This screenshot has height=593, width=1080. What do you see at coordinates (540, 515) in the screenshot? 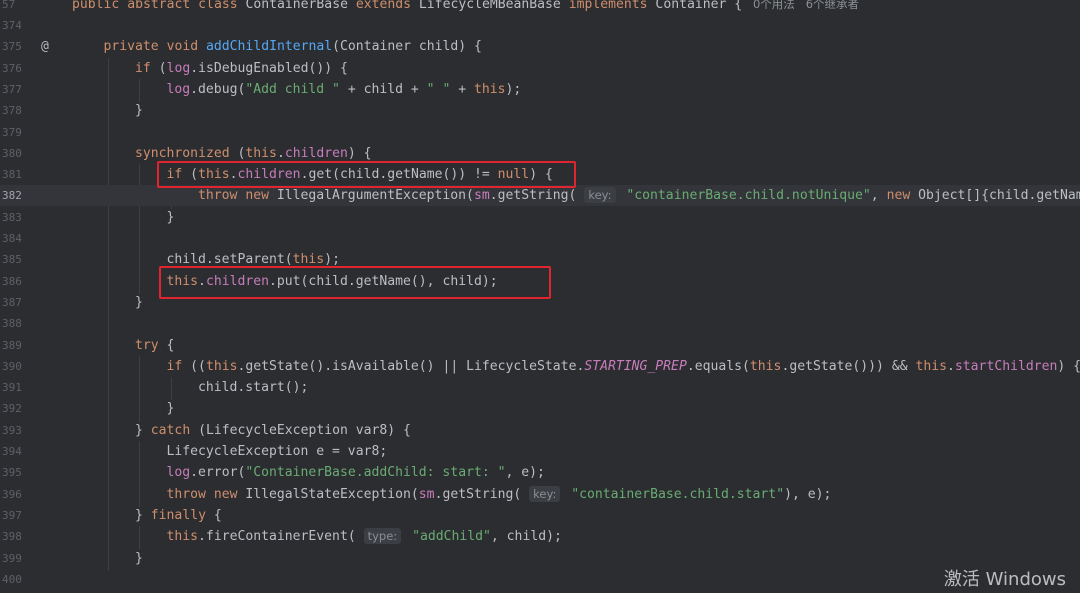
I see `code-line: 397 } finally {` at bounding box center [540, 515].